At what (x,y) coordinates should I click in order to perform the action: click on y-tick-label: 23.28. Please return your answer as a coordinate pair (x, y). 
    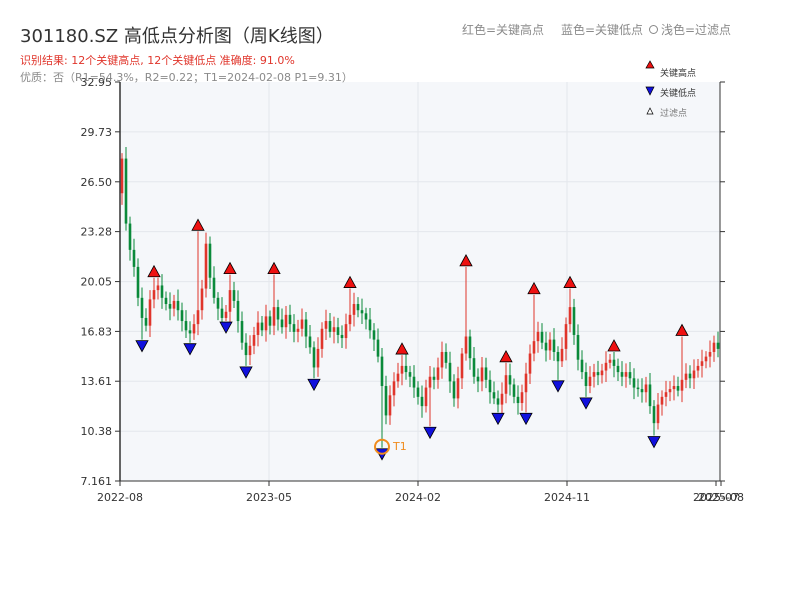
    Looking at the image, I should click on (97, 232).